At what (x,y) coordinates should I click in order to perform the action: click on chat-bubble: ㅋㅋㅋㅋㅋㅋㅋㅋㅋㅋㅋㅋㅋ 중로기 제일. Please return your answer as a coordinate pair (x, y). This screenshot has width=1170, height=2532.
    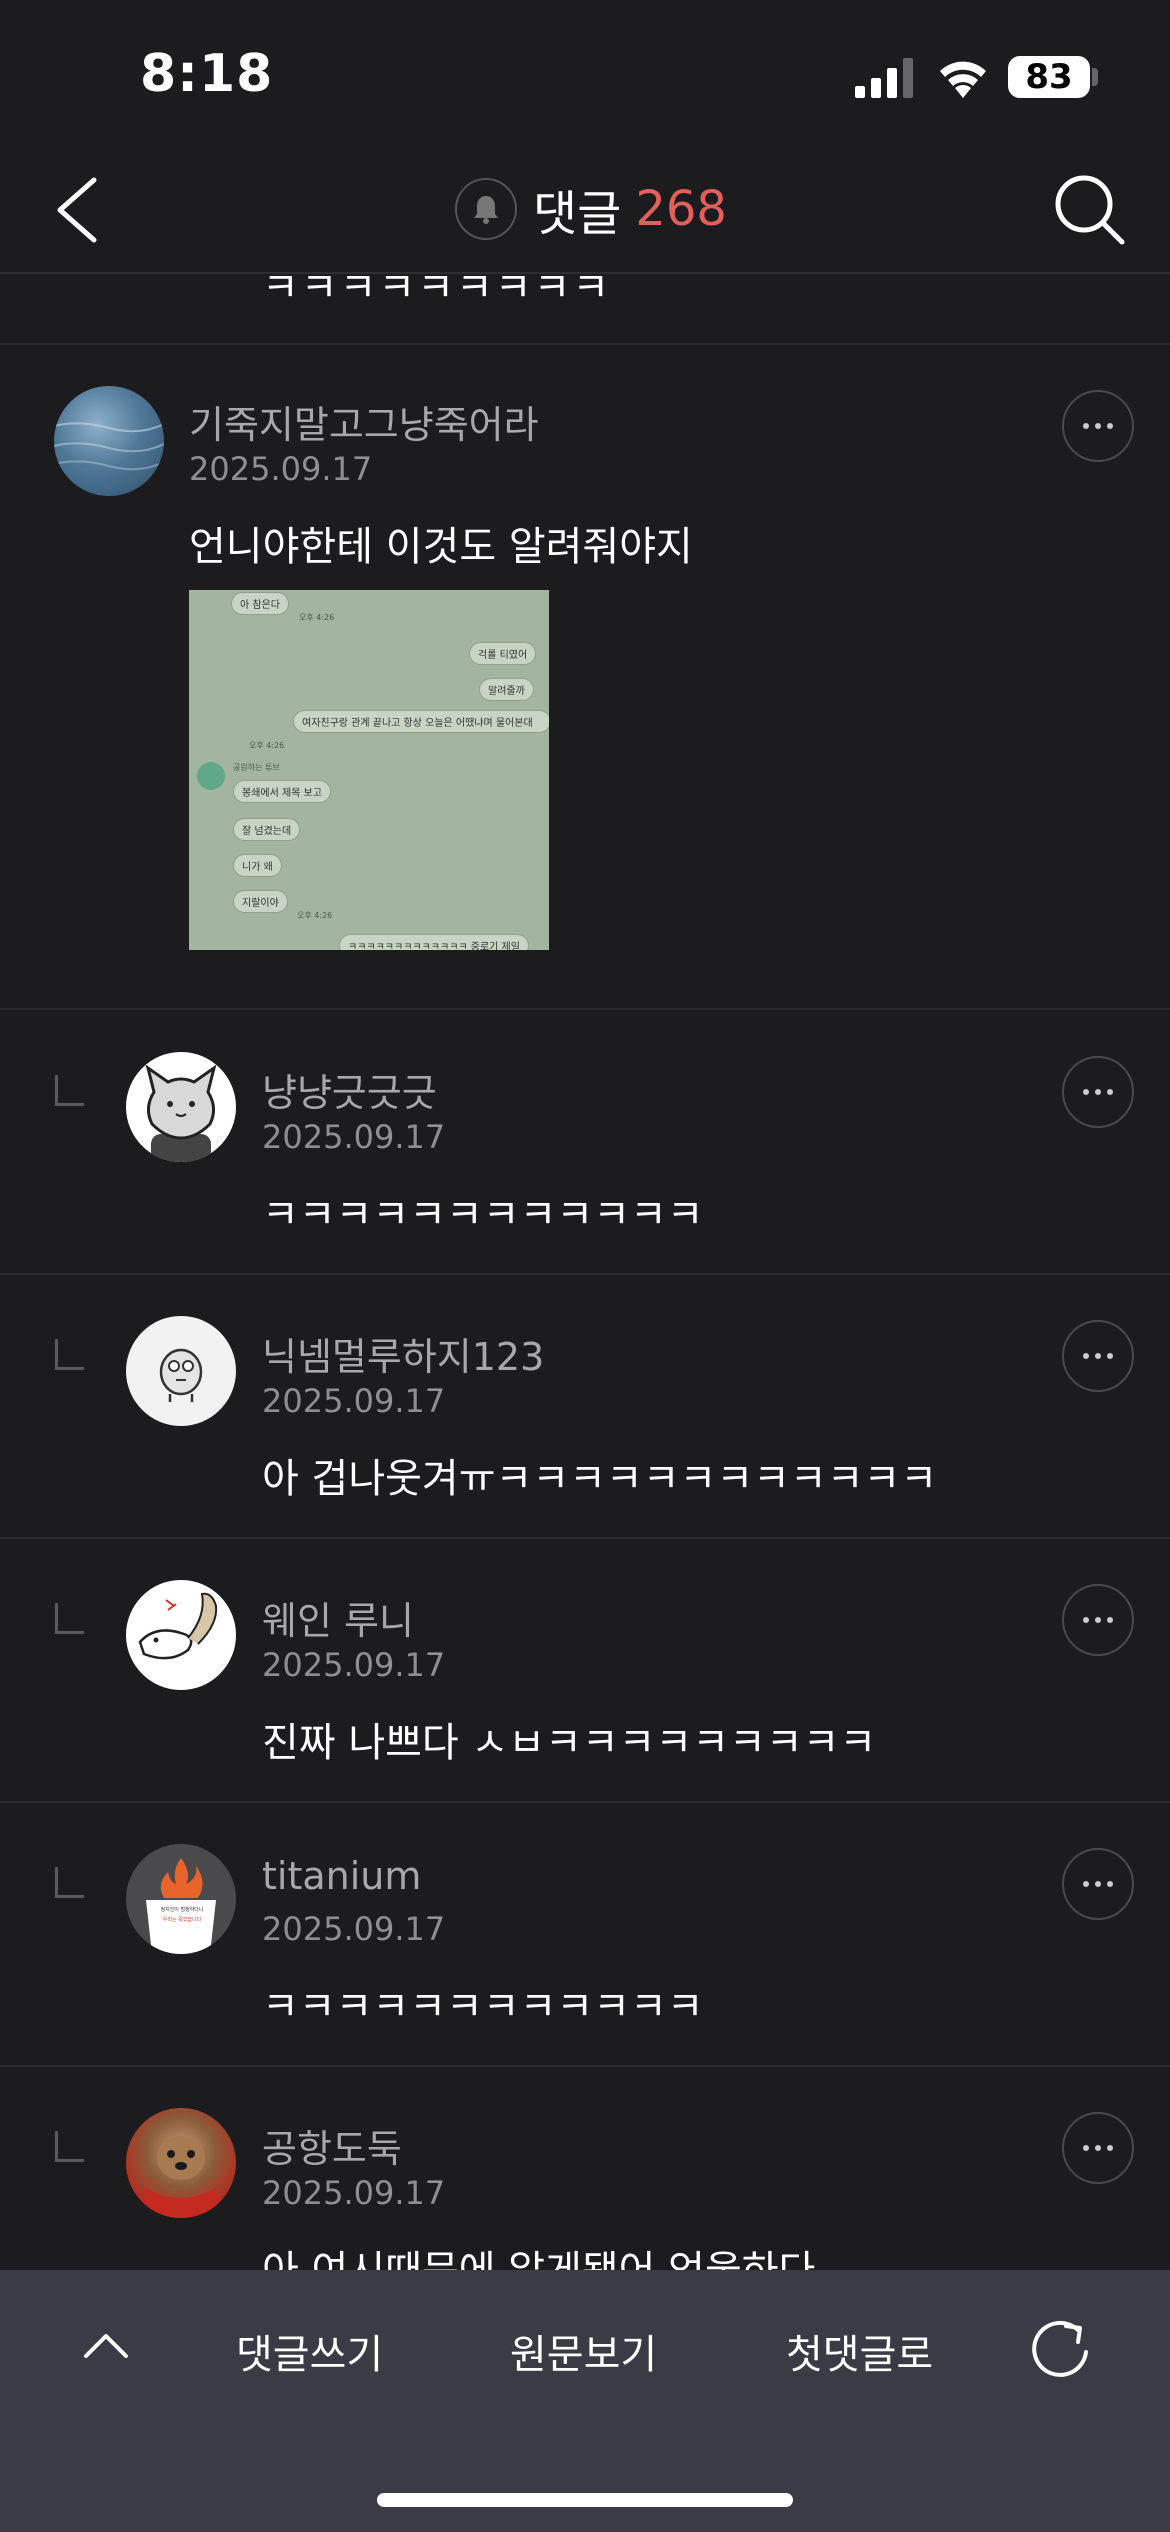
    Looking at the image, I should click on (434, 942).